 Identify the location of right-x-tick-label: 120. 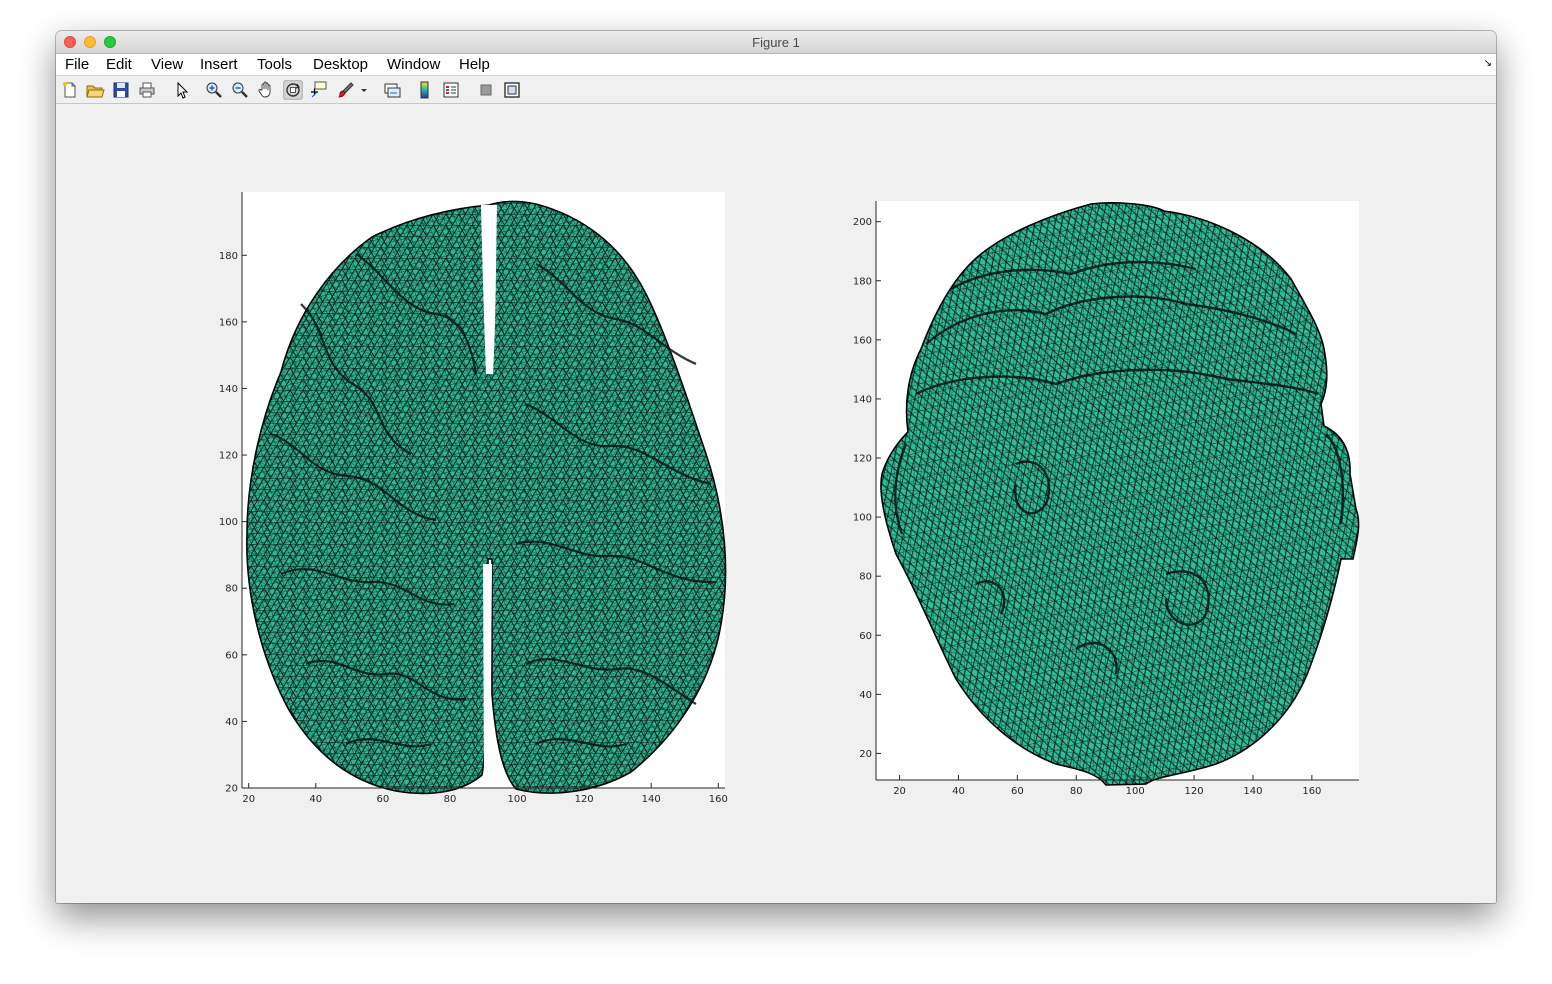
(1194, 791).